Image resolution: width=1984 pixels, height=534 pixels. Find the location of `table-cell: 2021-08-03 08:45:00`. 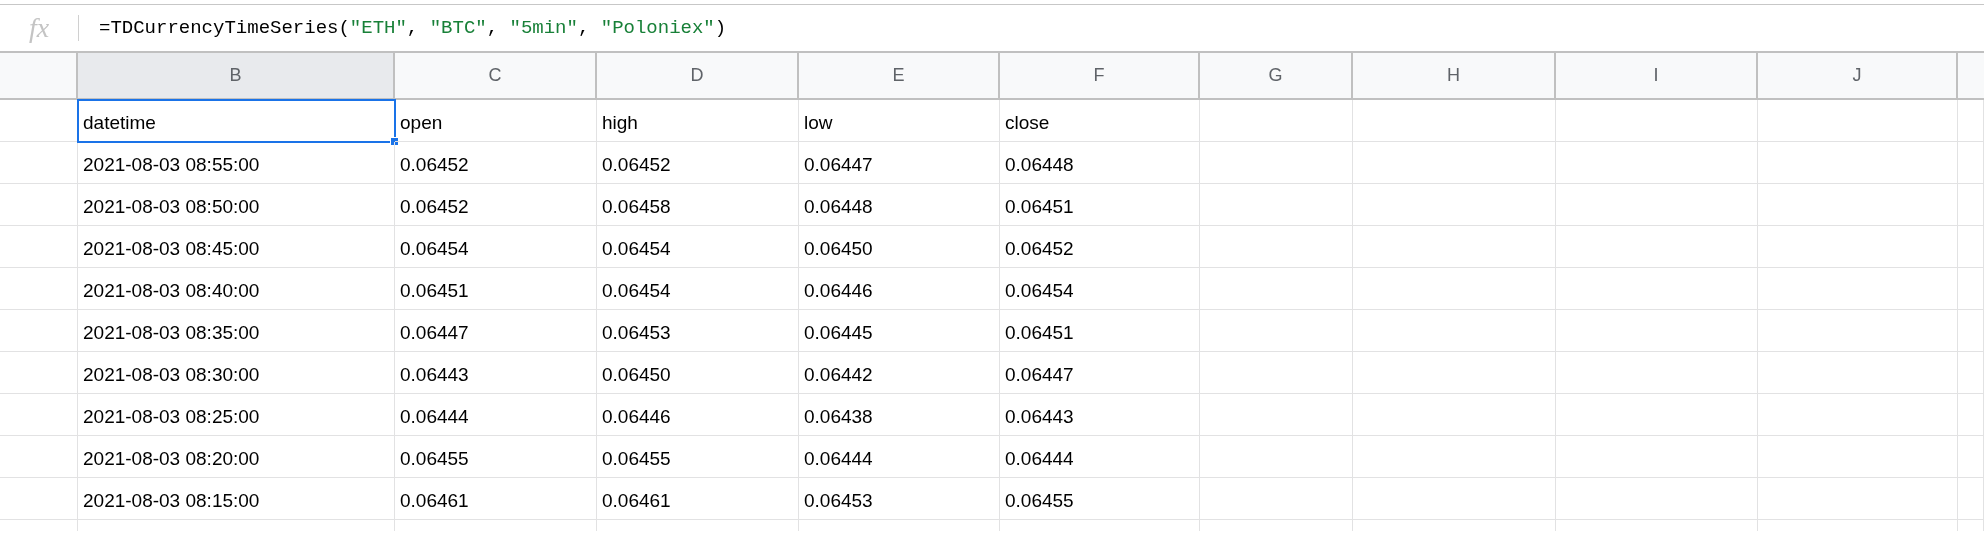

table-cell: 2021-08-03 08:45:00 is located at coordinates (236, 247).